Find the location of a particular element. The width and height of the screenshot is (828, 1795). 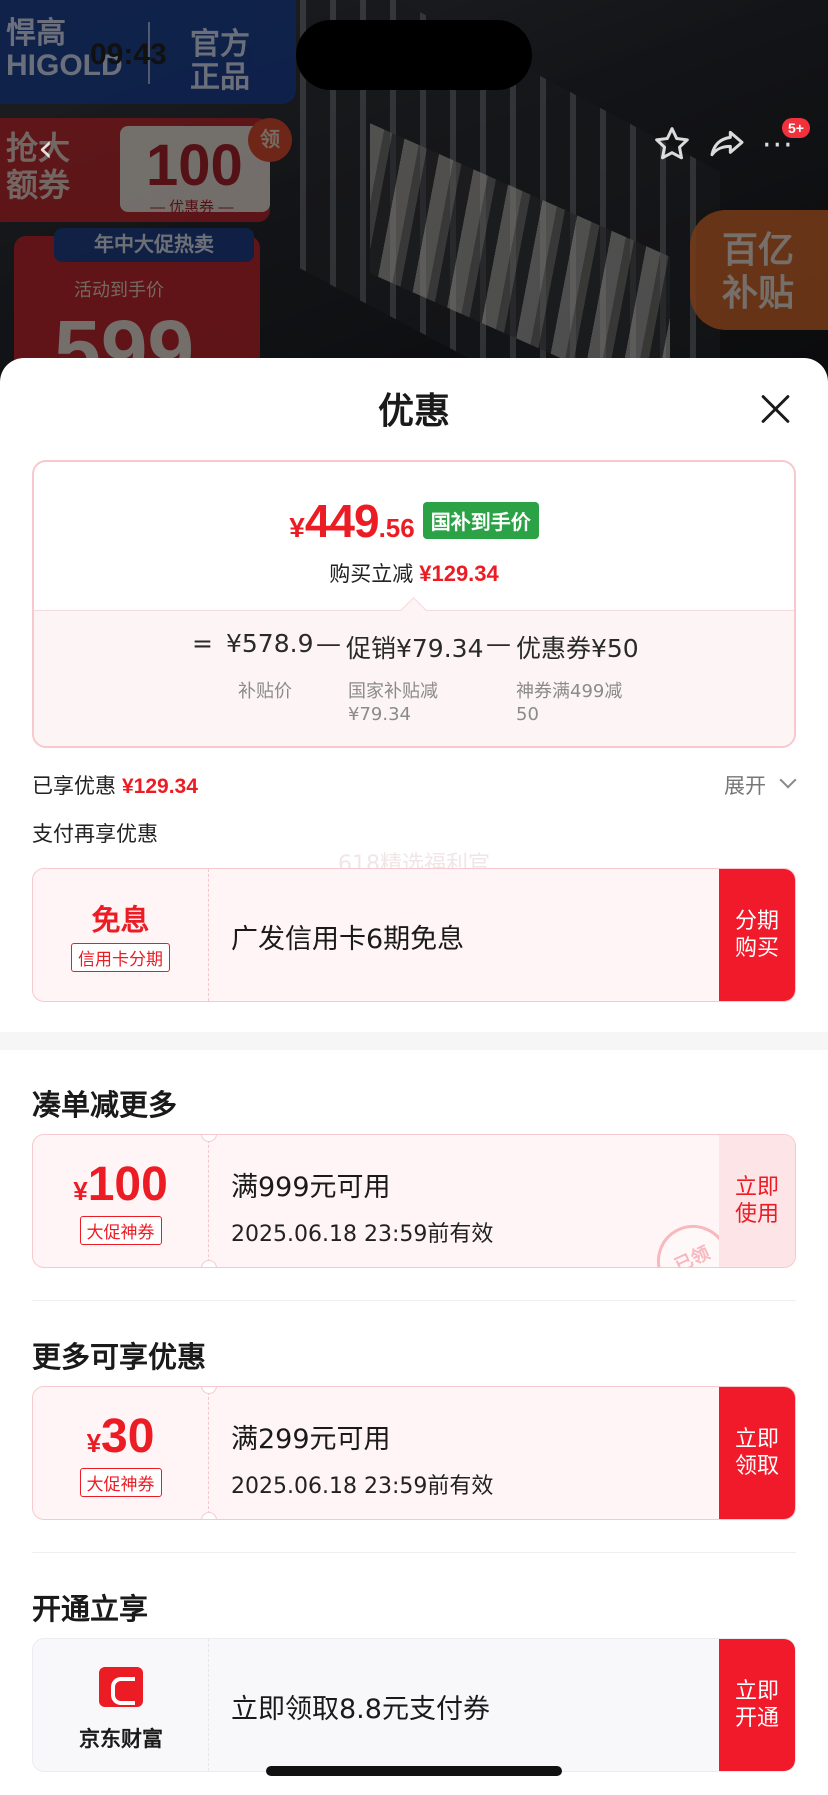

use-coupon-button: 立即 使用 is located at coordinates (757, 1201).